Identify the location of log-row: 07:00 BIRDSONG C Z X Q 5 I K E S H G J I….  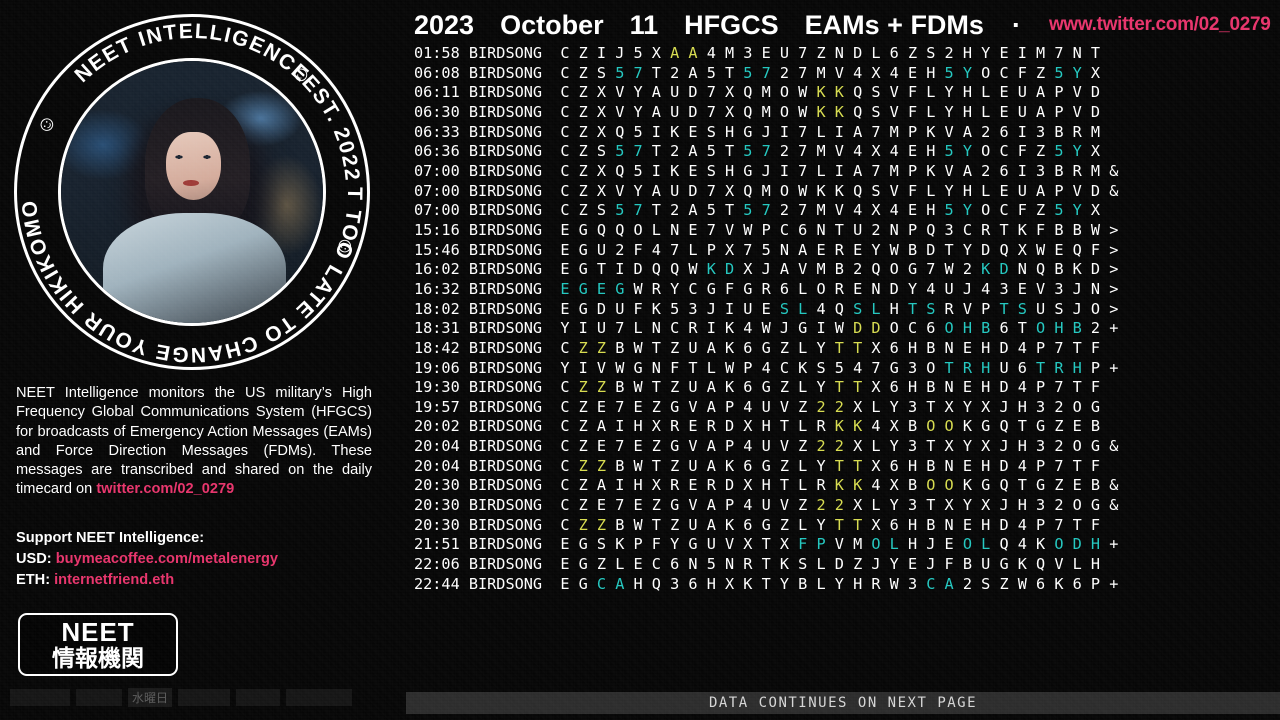
(847, 172).